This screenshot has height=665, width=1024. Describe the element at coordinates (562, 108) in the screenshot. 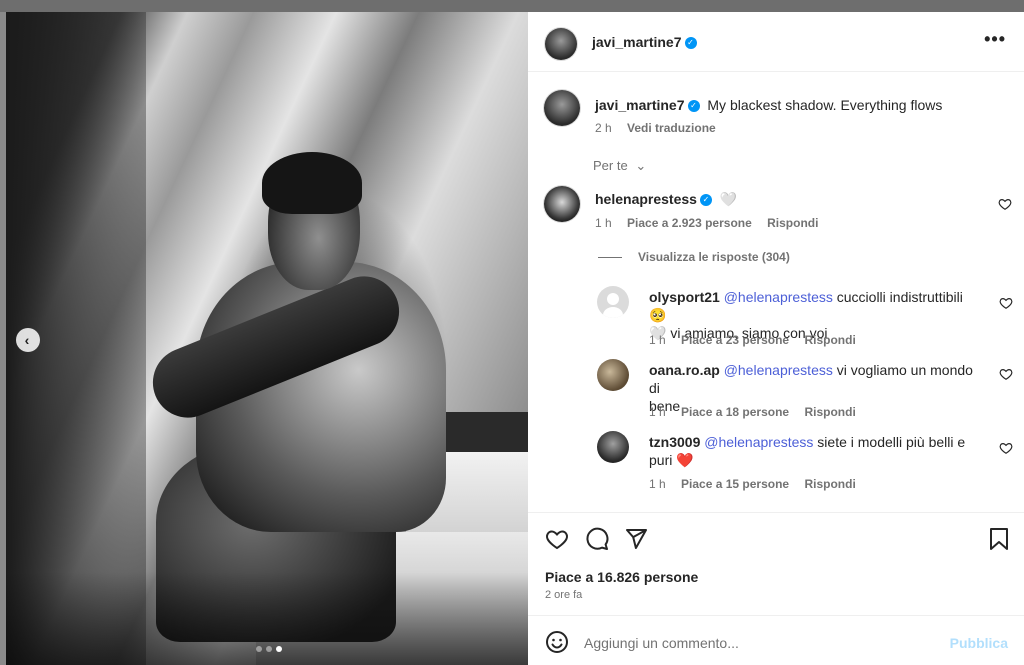

I see `caption-avatar` at that location.